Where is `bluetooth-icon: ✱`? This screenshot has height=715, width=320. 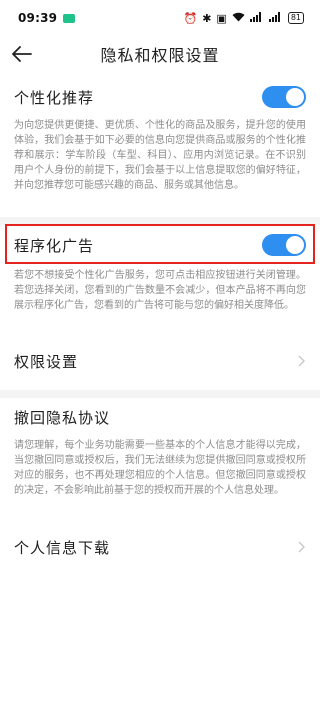
bluetooth-icon: ✱ is located at coordinates (207, 18).